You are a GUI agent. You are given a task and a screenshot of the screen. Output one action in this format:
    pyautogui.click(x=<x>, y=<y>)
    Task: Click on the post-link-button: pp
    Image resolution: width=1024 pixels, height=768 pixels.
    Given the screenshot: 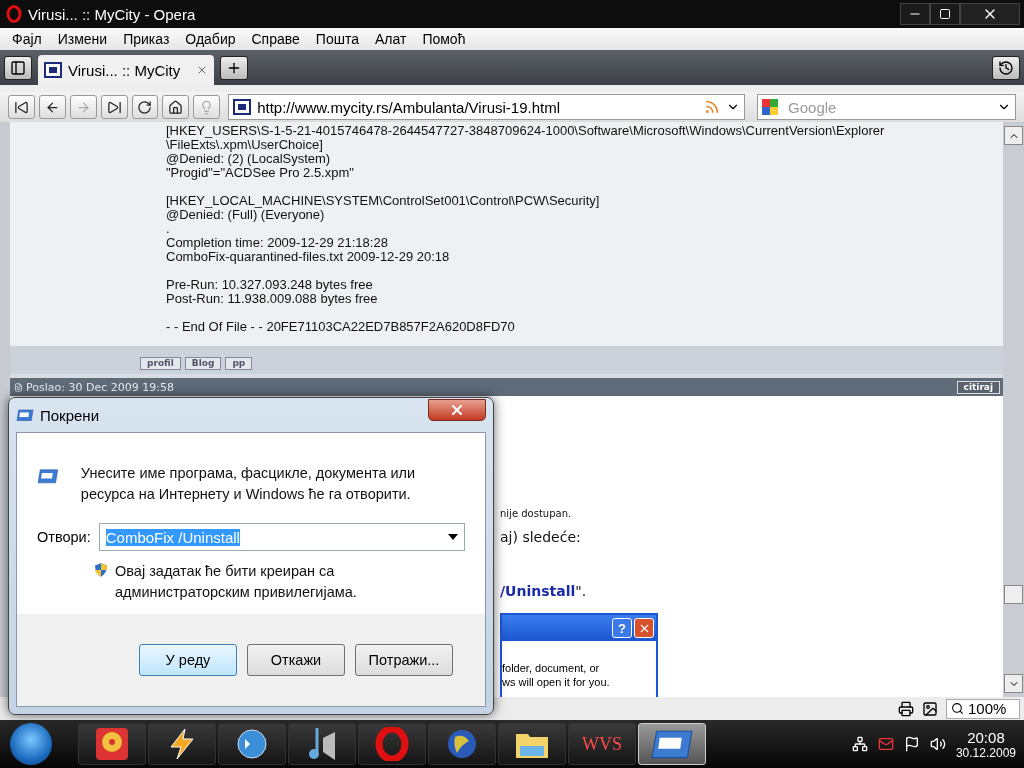 What is the action you would take?
    pyautogui.click(x=239, y=364)
    